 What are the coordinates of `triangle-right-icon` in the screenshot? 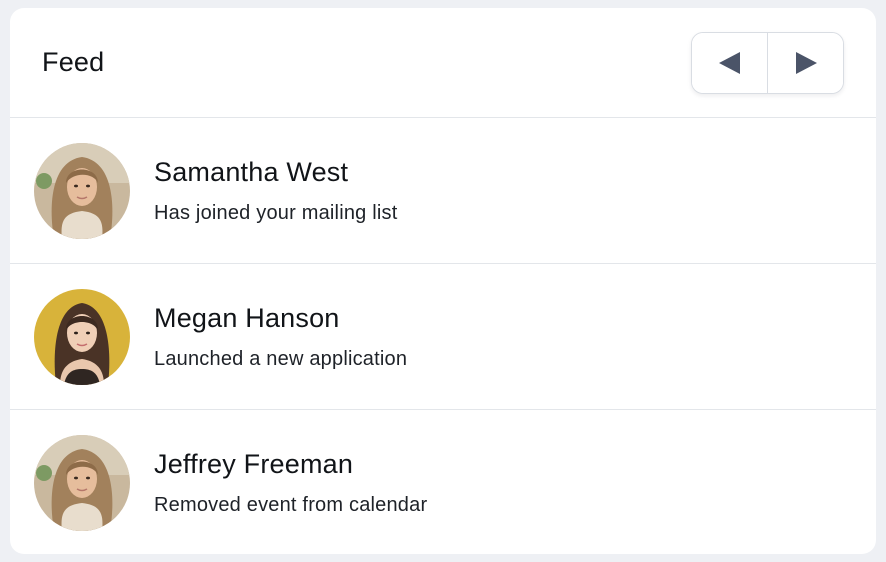 It's located at (806, 62).